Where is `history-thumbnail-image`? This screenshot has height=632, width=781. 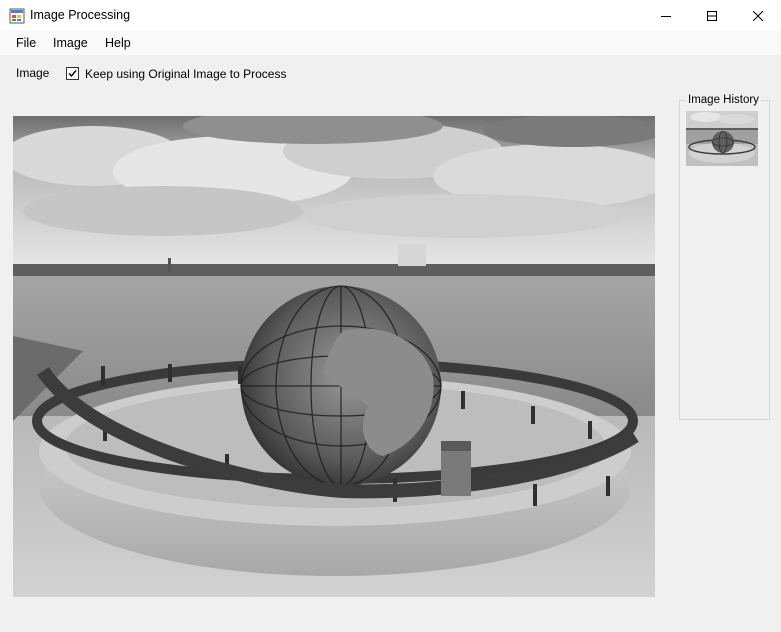 history-thumbnail-image is located at coordinates (722, 138).